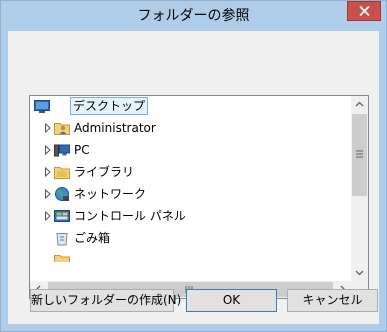 The width and height of the screenshot is (387, 332). Describe the element at coordinates (191, 256) in the screenshot. I see `tree-item-partial` at that location.